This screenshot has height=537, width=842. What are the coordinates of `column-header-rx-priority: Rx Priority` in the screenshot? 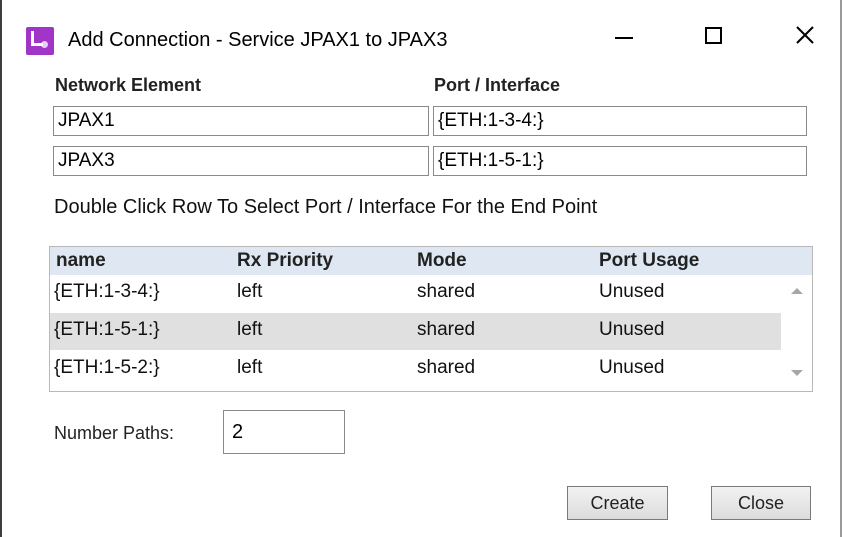 It's located at (285, 261).